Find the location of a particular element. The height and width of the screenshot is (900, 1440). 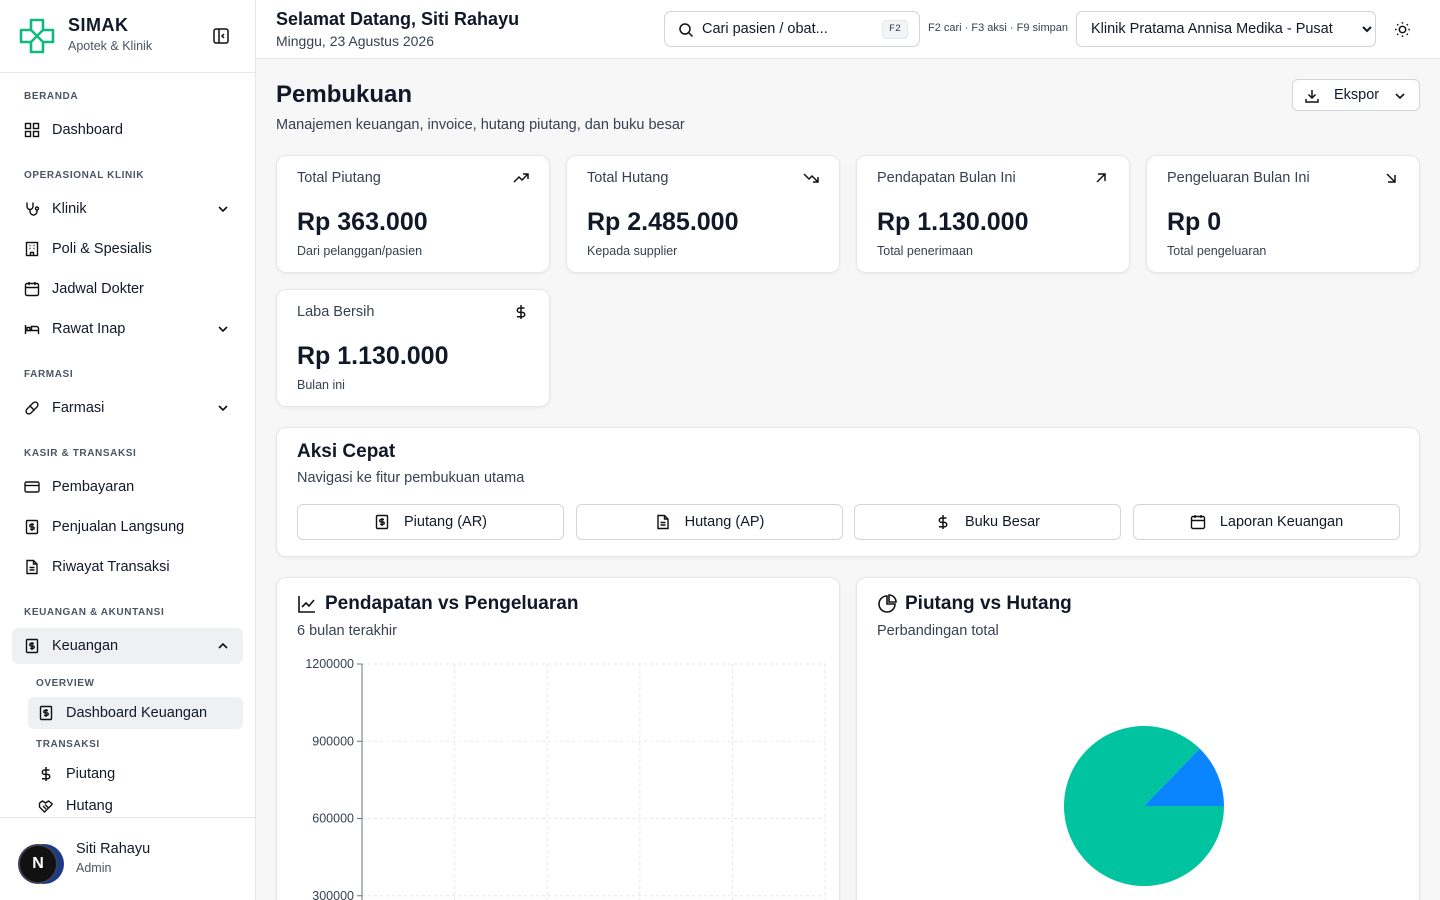

section-keuangan: KEUANGAN & AKUNTANSI is located at coordinates (94, 612).